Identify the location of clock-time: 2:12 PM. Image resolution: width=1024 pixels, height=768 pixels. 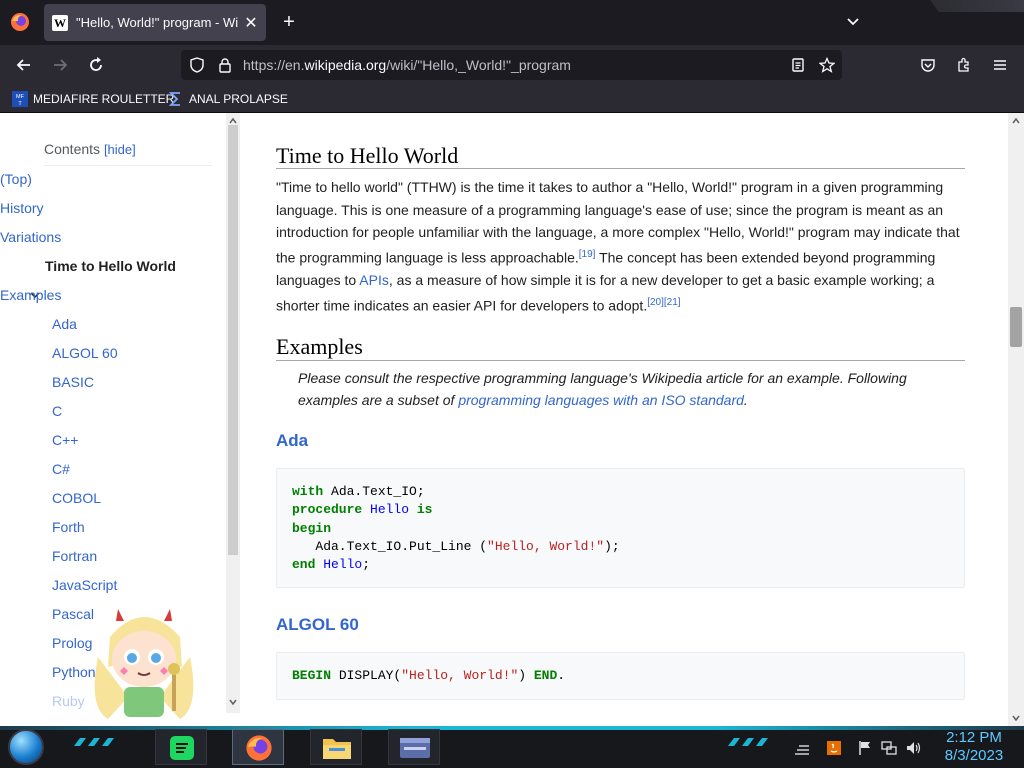
(974, 737).